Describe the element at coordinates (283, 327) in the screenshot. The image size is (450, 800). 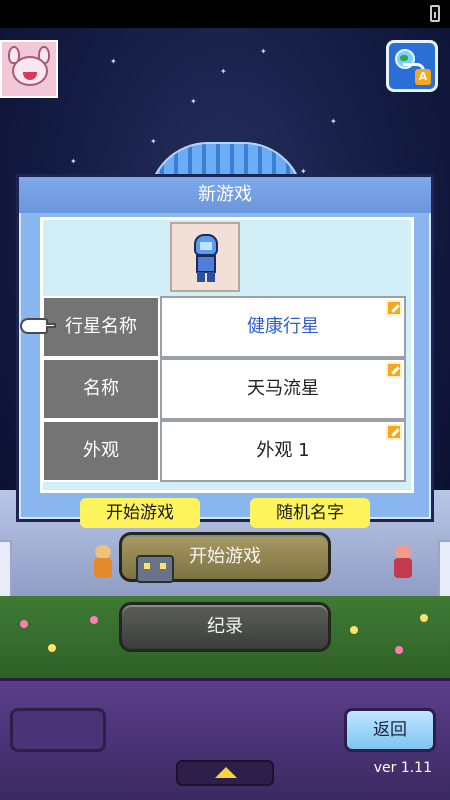
I see `planet-name-value: 健康行星` at that location.